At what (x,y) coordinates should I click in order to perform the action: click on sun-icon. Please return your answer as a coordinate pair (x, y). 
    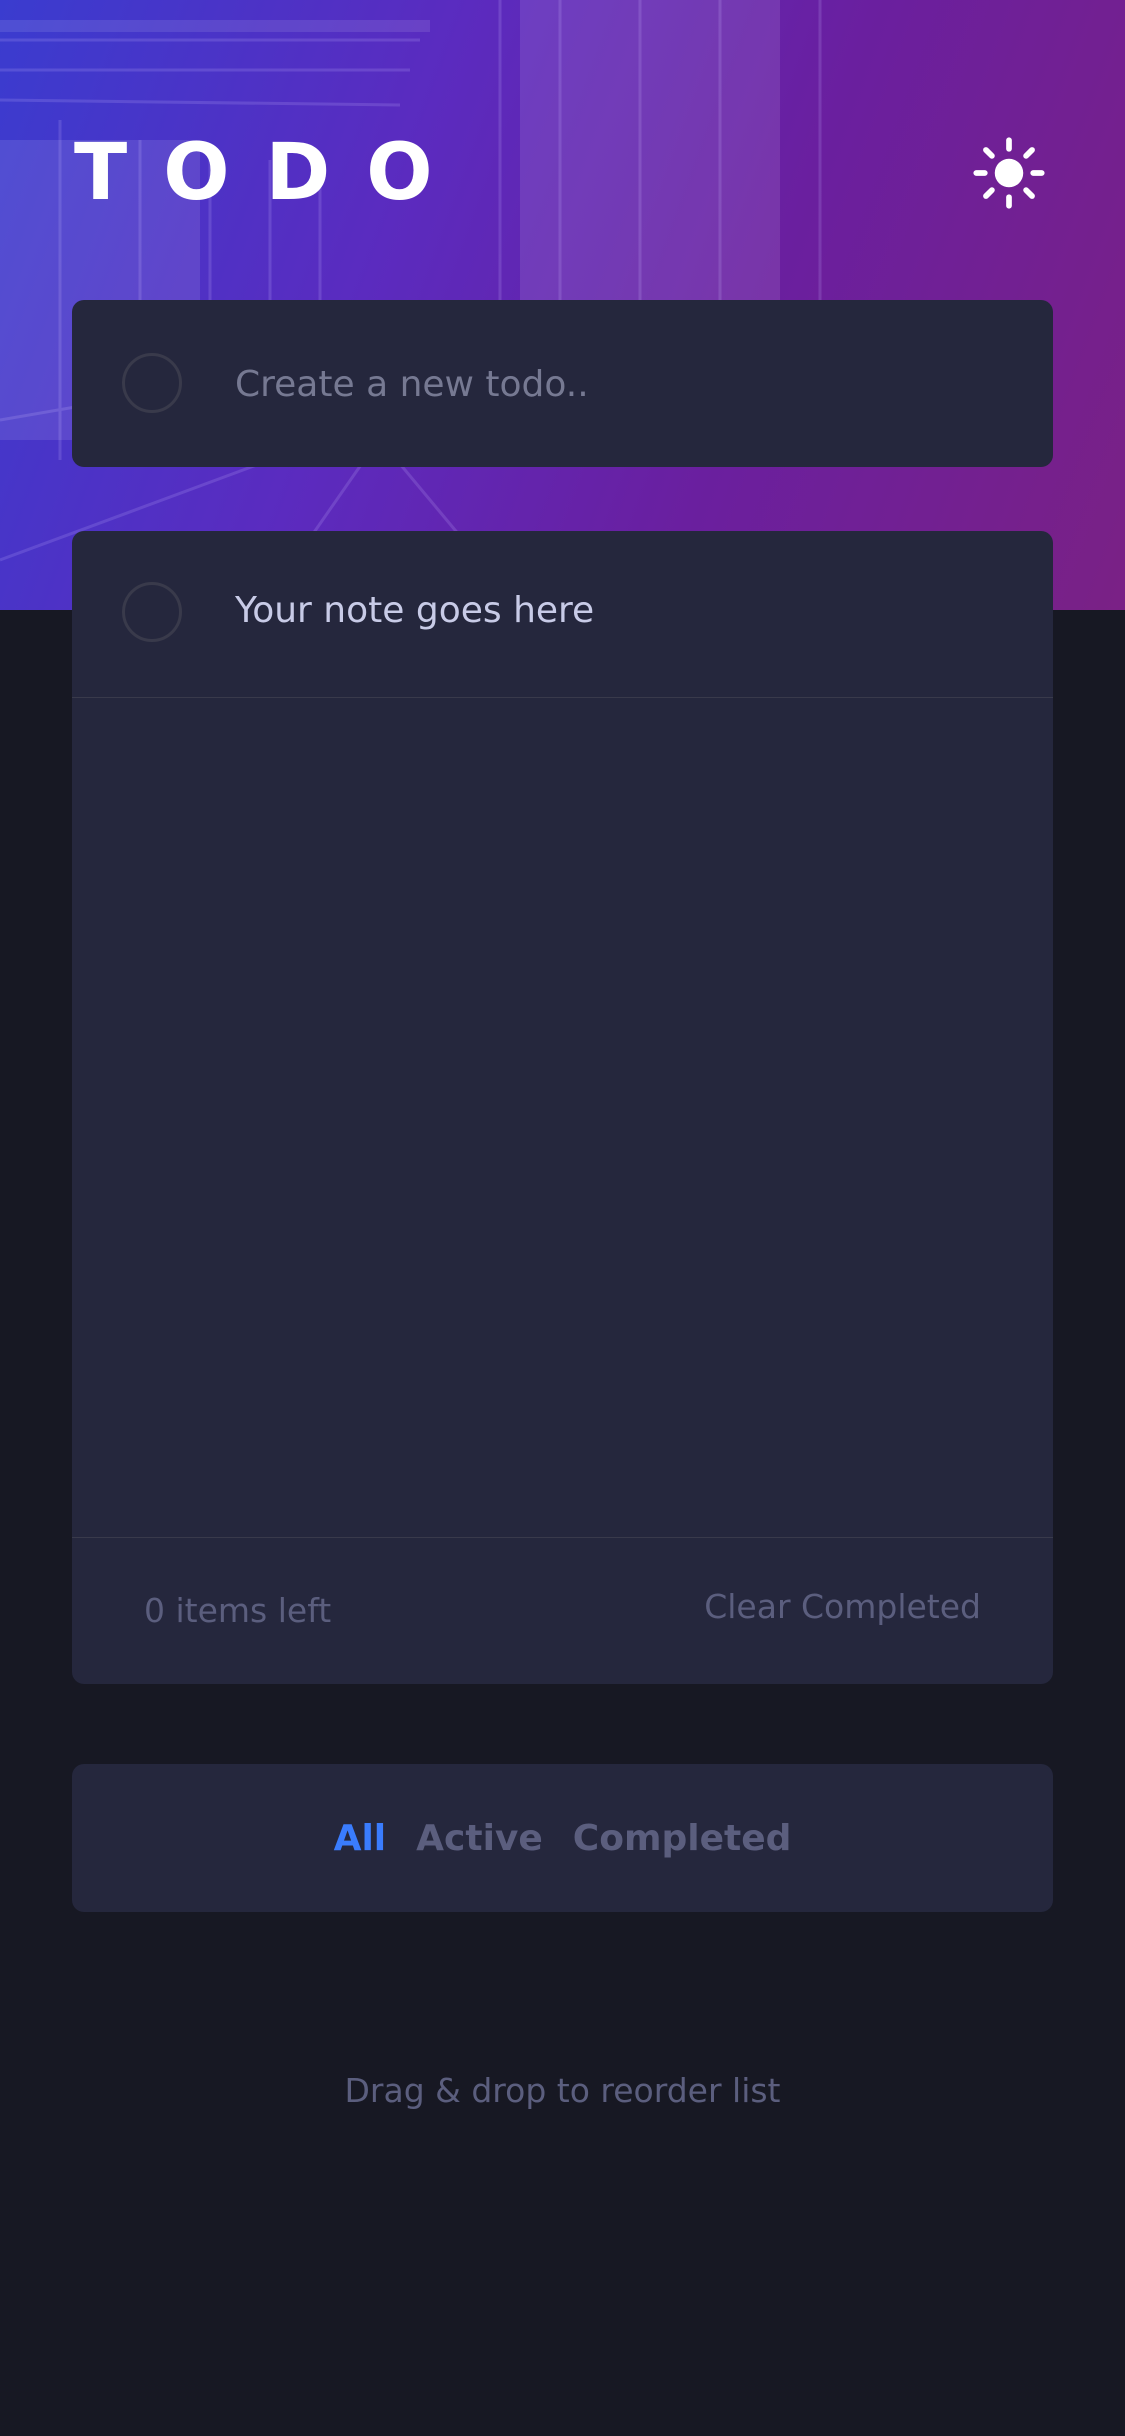
    Looking at the image, I should click on (1009, 173).